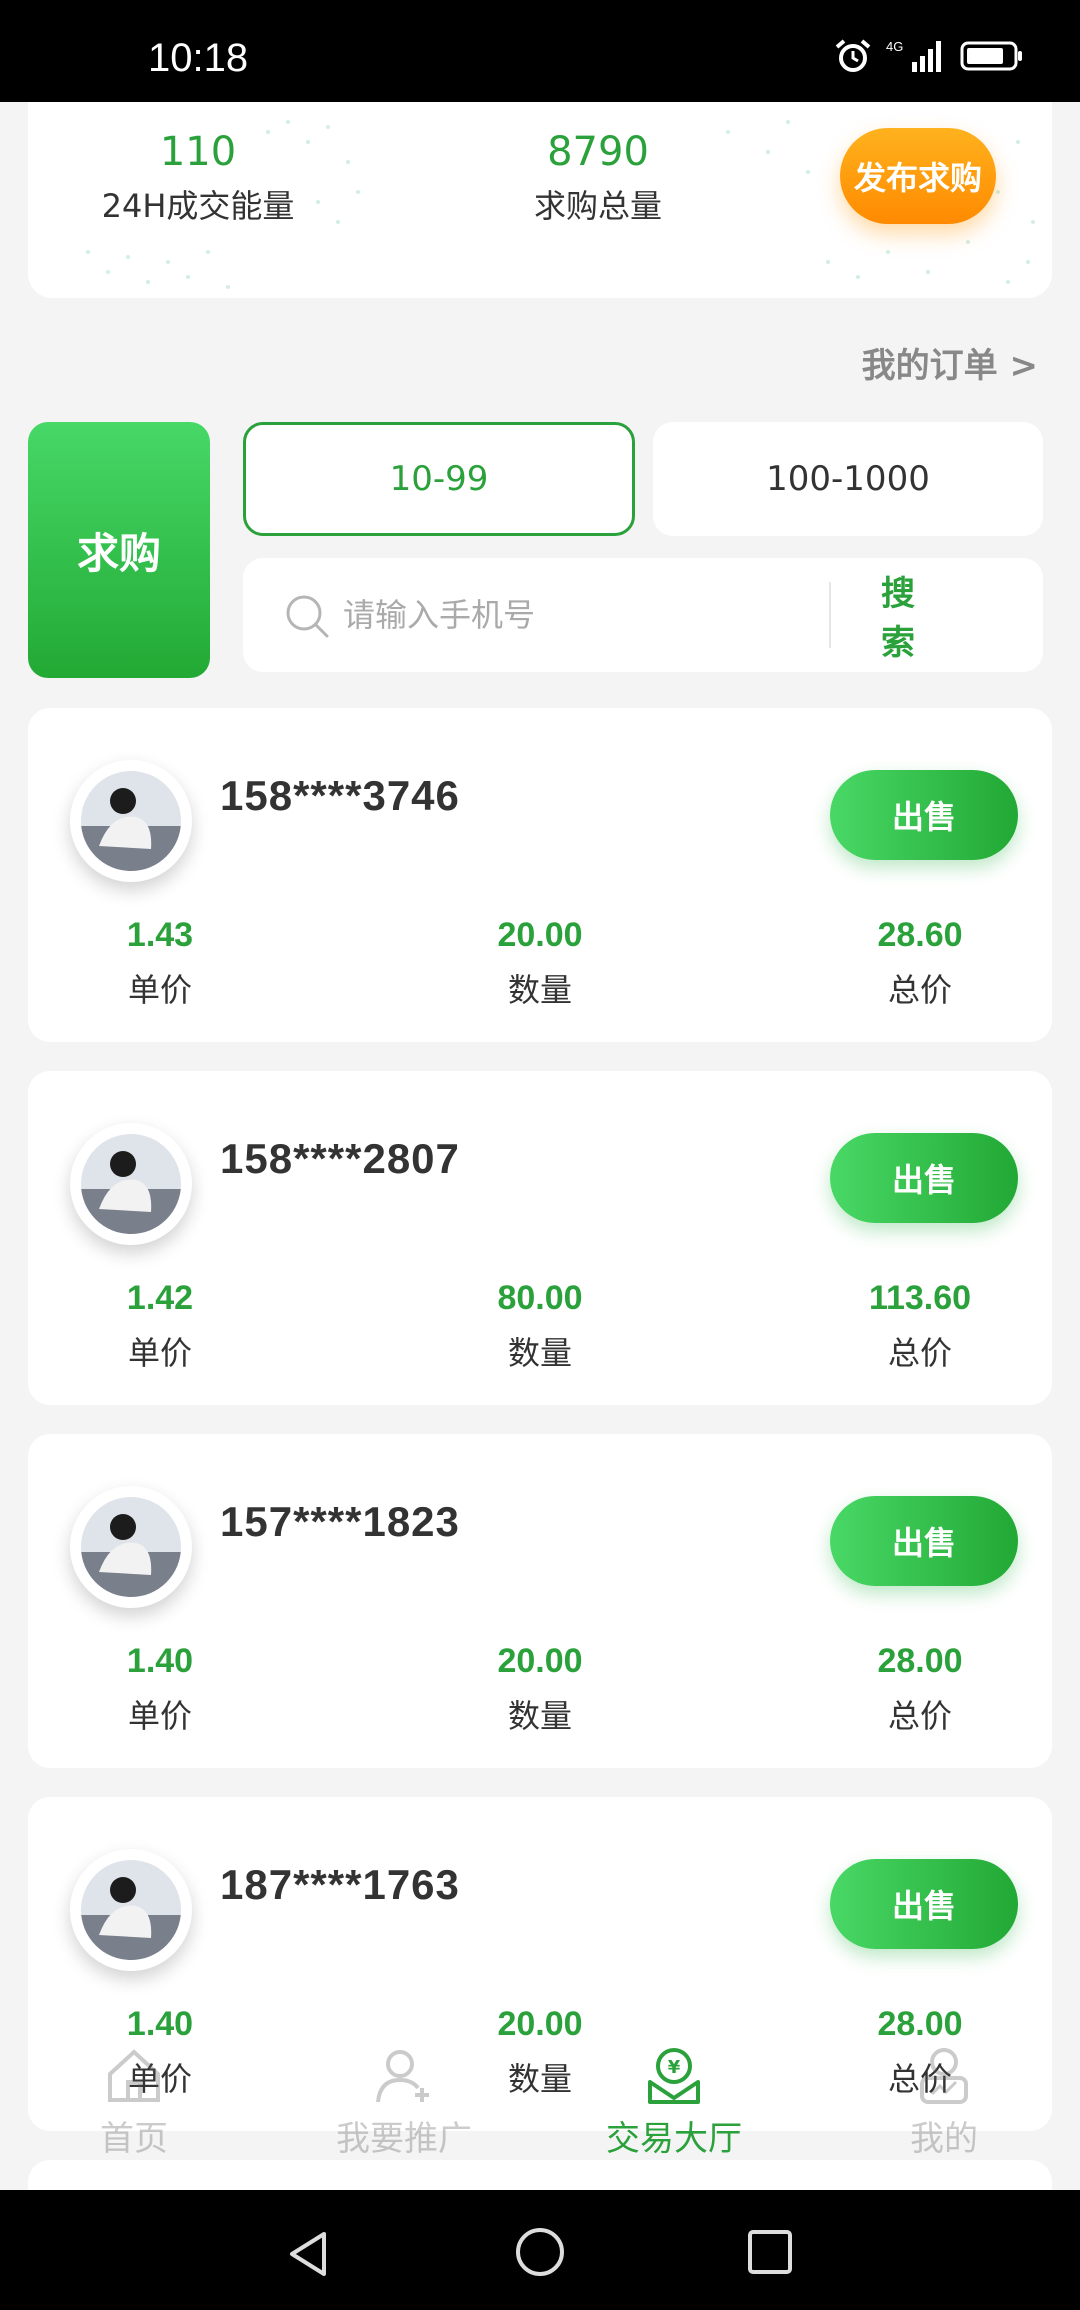 The height and width of the screenshot is (2310, 1080). What do you see at coordinates (439, 479) in the screenshot?
I see `range-option-10-99: 10-99` at bounding box center [439, 479].